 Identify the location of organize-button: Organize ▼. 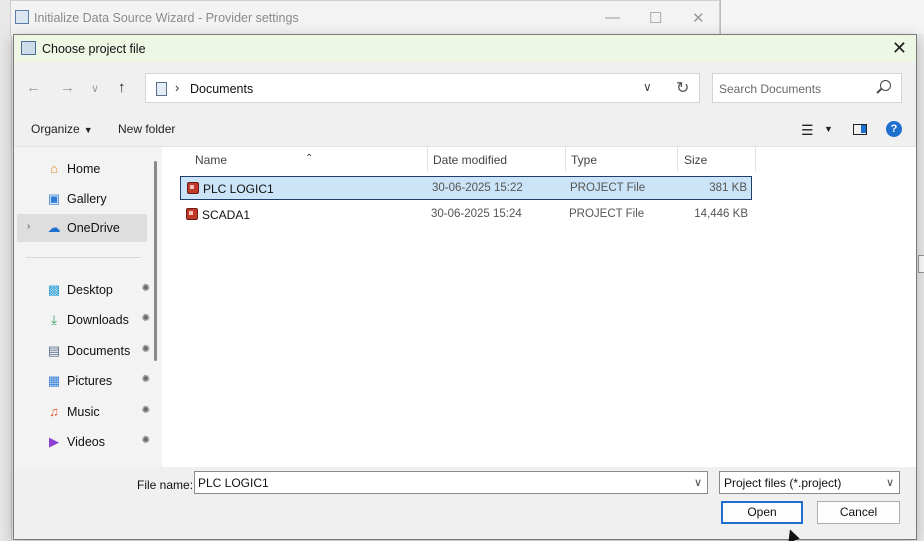
(62, 129).